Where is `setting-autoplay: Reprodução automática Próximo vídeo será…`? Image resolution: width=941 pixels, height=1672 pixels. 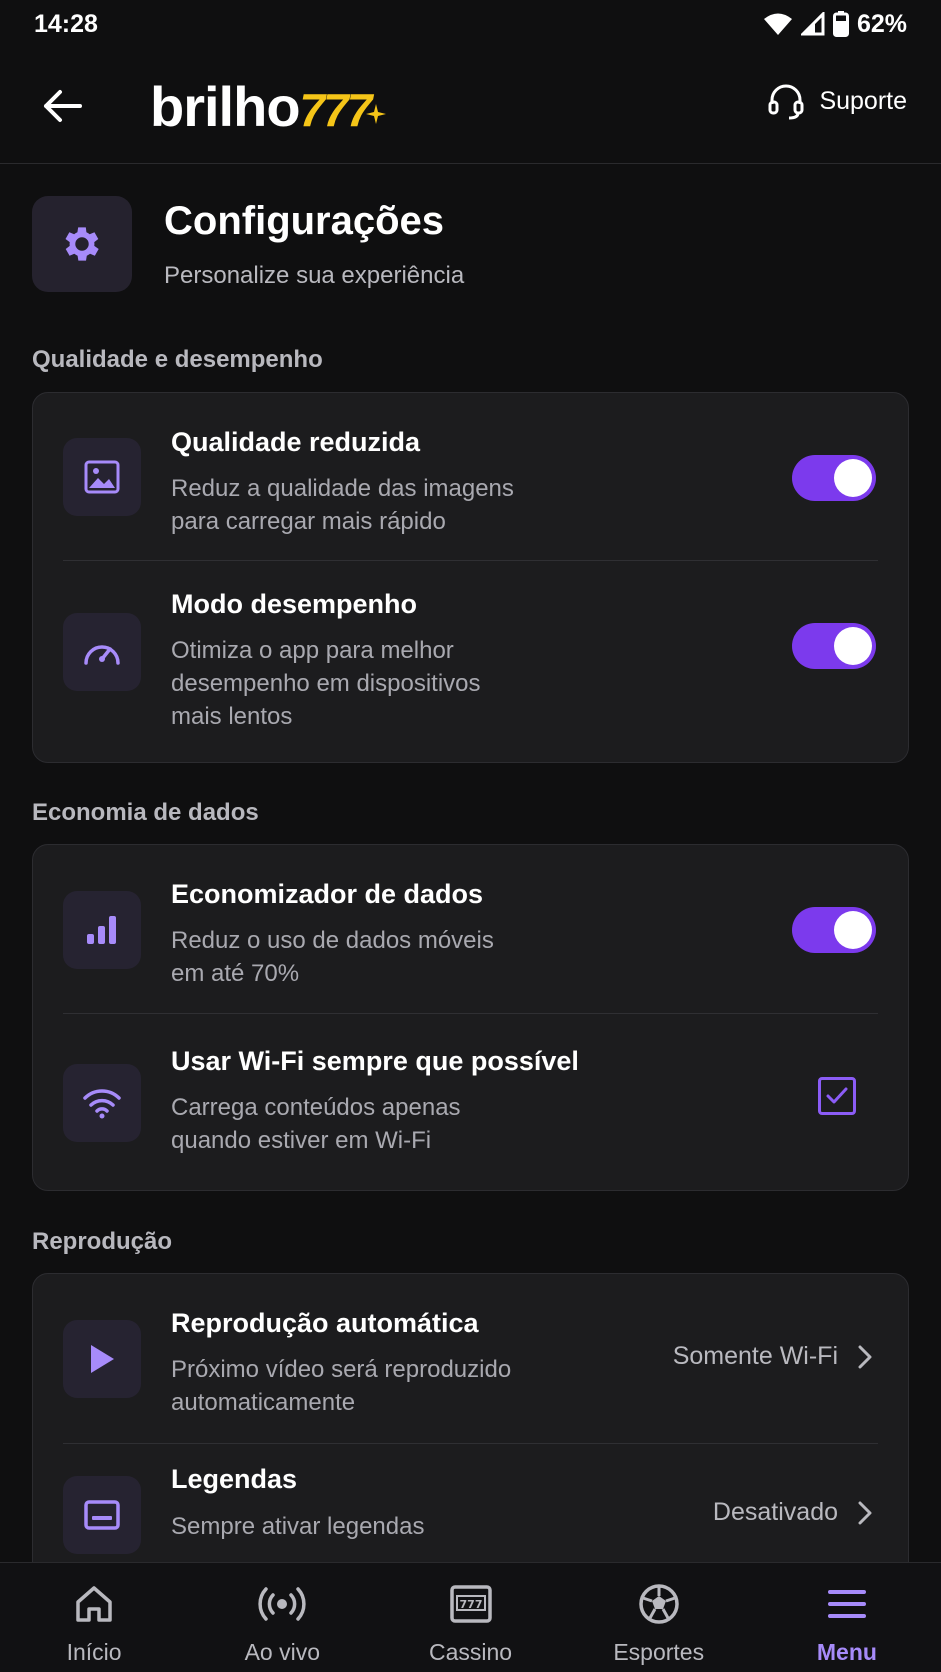
setting-autoplay: Reprodução automática Próximo vídeo será… is located at coordinates (470, 1358).